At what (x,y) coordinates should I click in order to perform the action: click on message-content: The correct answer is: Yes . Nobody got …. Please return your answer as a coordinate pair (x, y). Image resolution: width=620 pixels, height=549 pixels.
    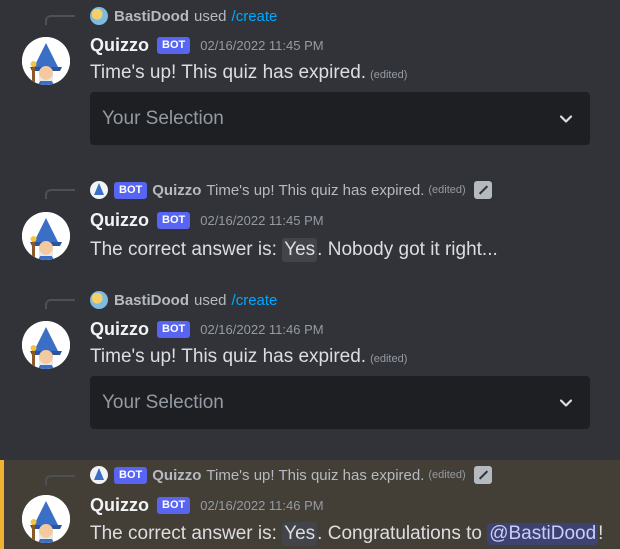
    Looking at the image, I should click on (294, 250).